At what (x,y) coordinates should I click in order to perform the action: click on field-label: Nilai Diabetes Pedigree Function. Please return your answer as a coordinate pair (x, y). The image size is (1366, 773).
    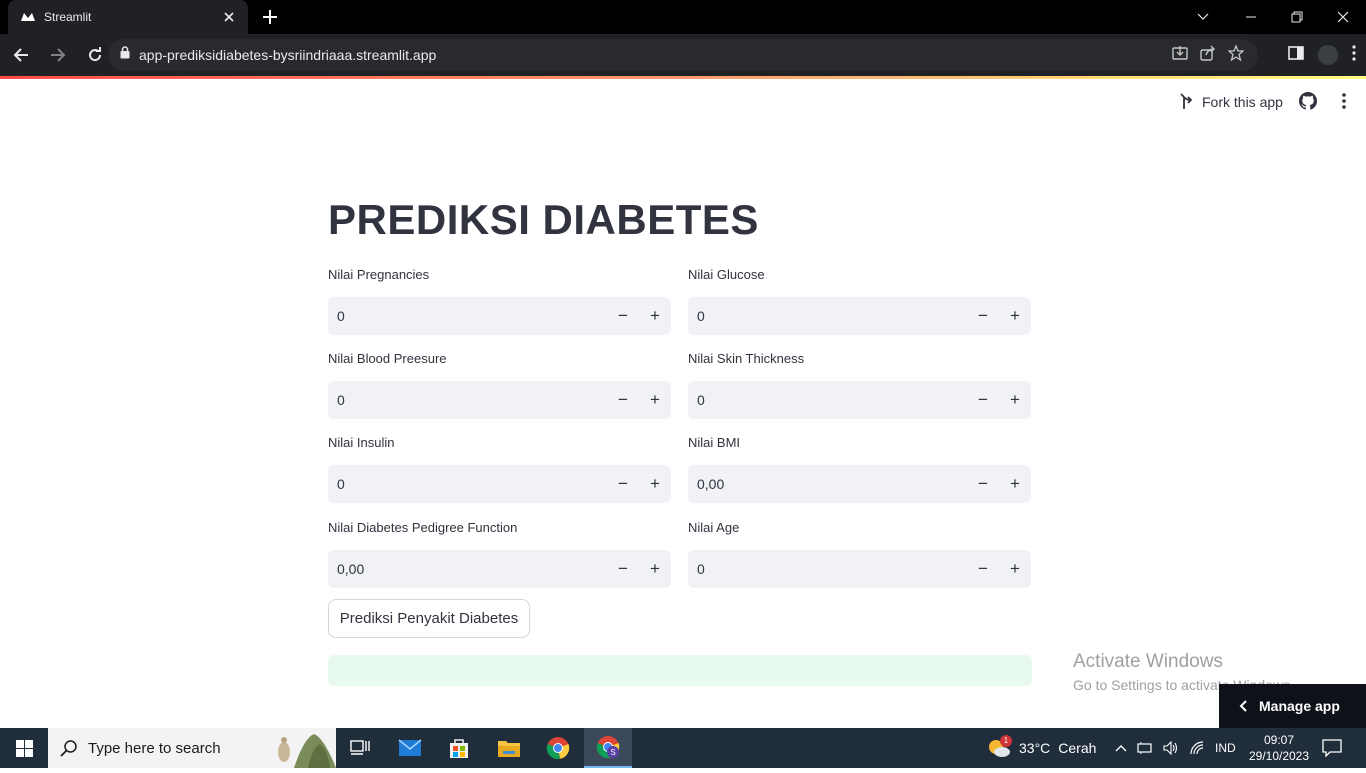
    Looking at the image, I should click on (423, 527).